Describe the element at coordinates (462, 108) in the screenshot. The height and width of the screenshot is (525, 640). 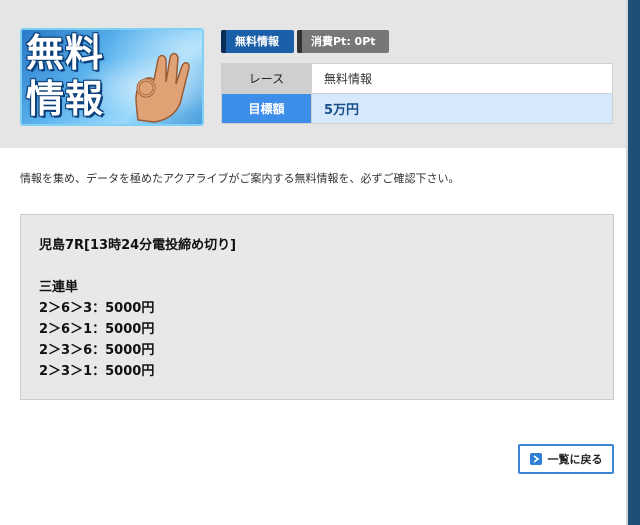
I see `target-amount-value: 5万円` at that location.